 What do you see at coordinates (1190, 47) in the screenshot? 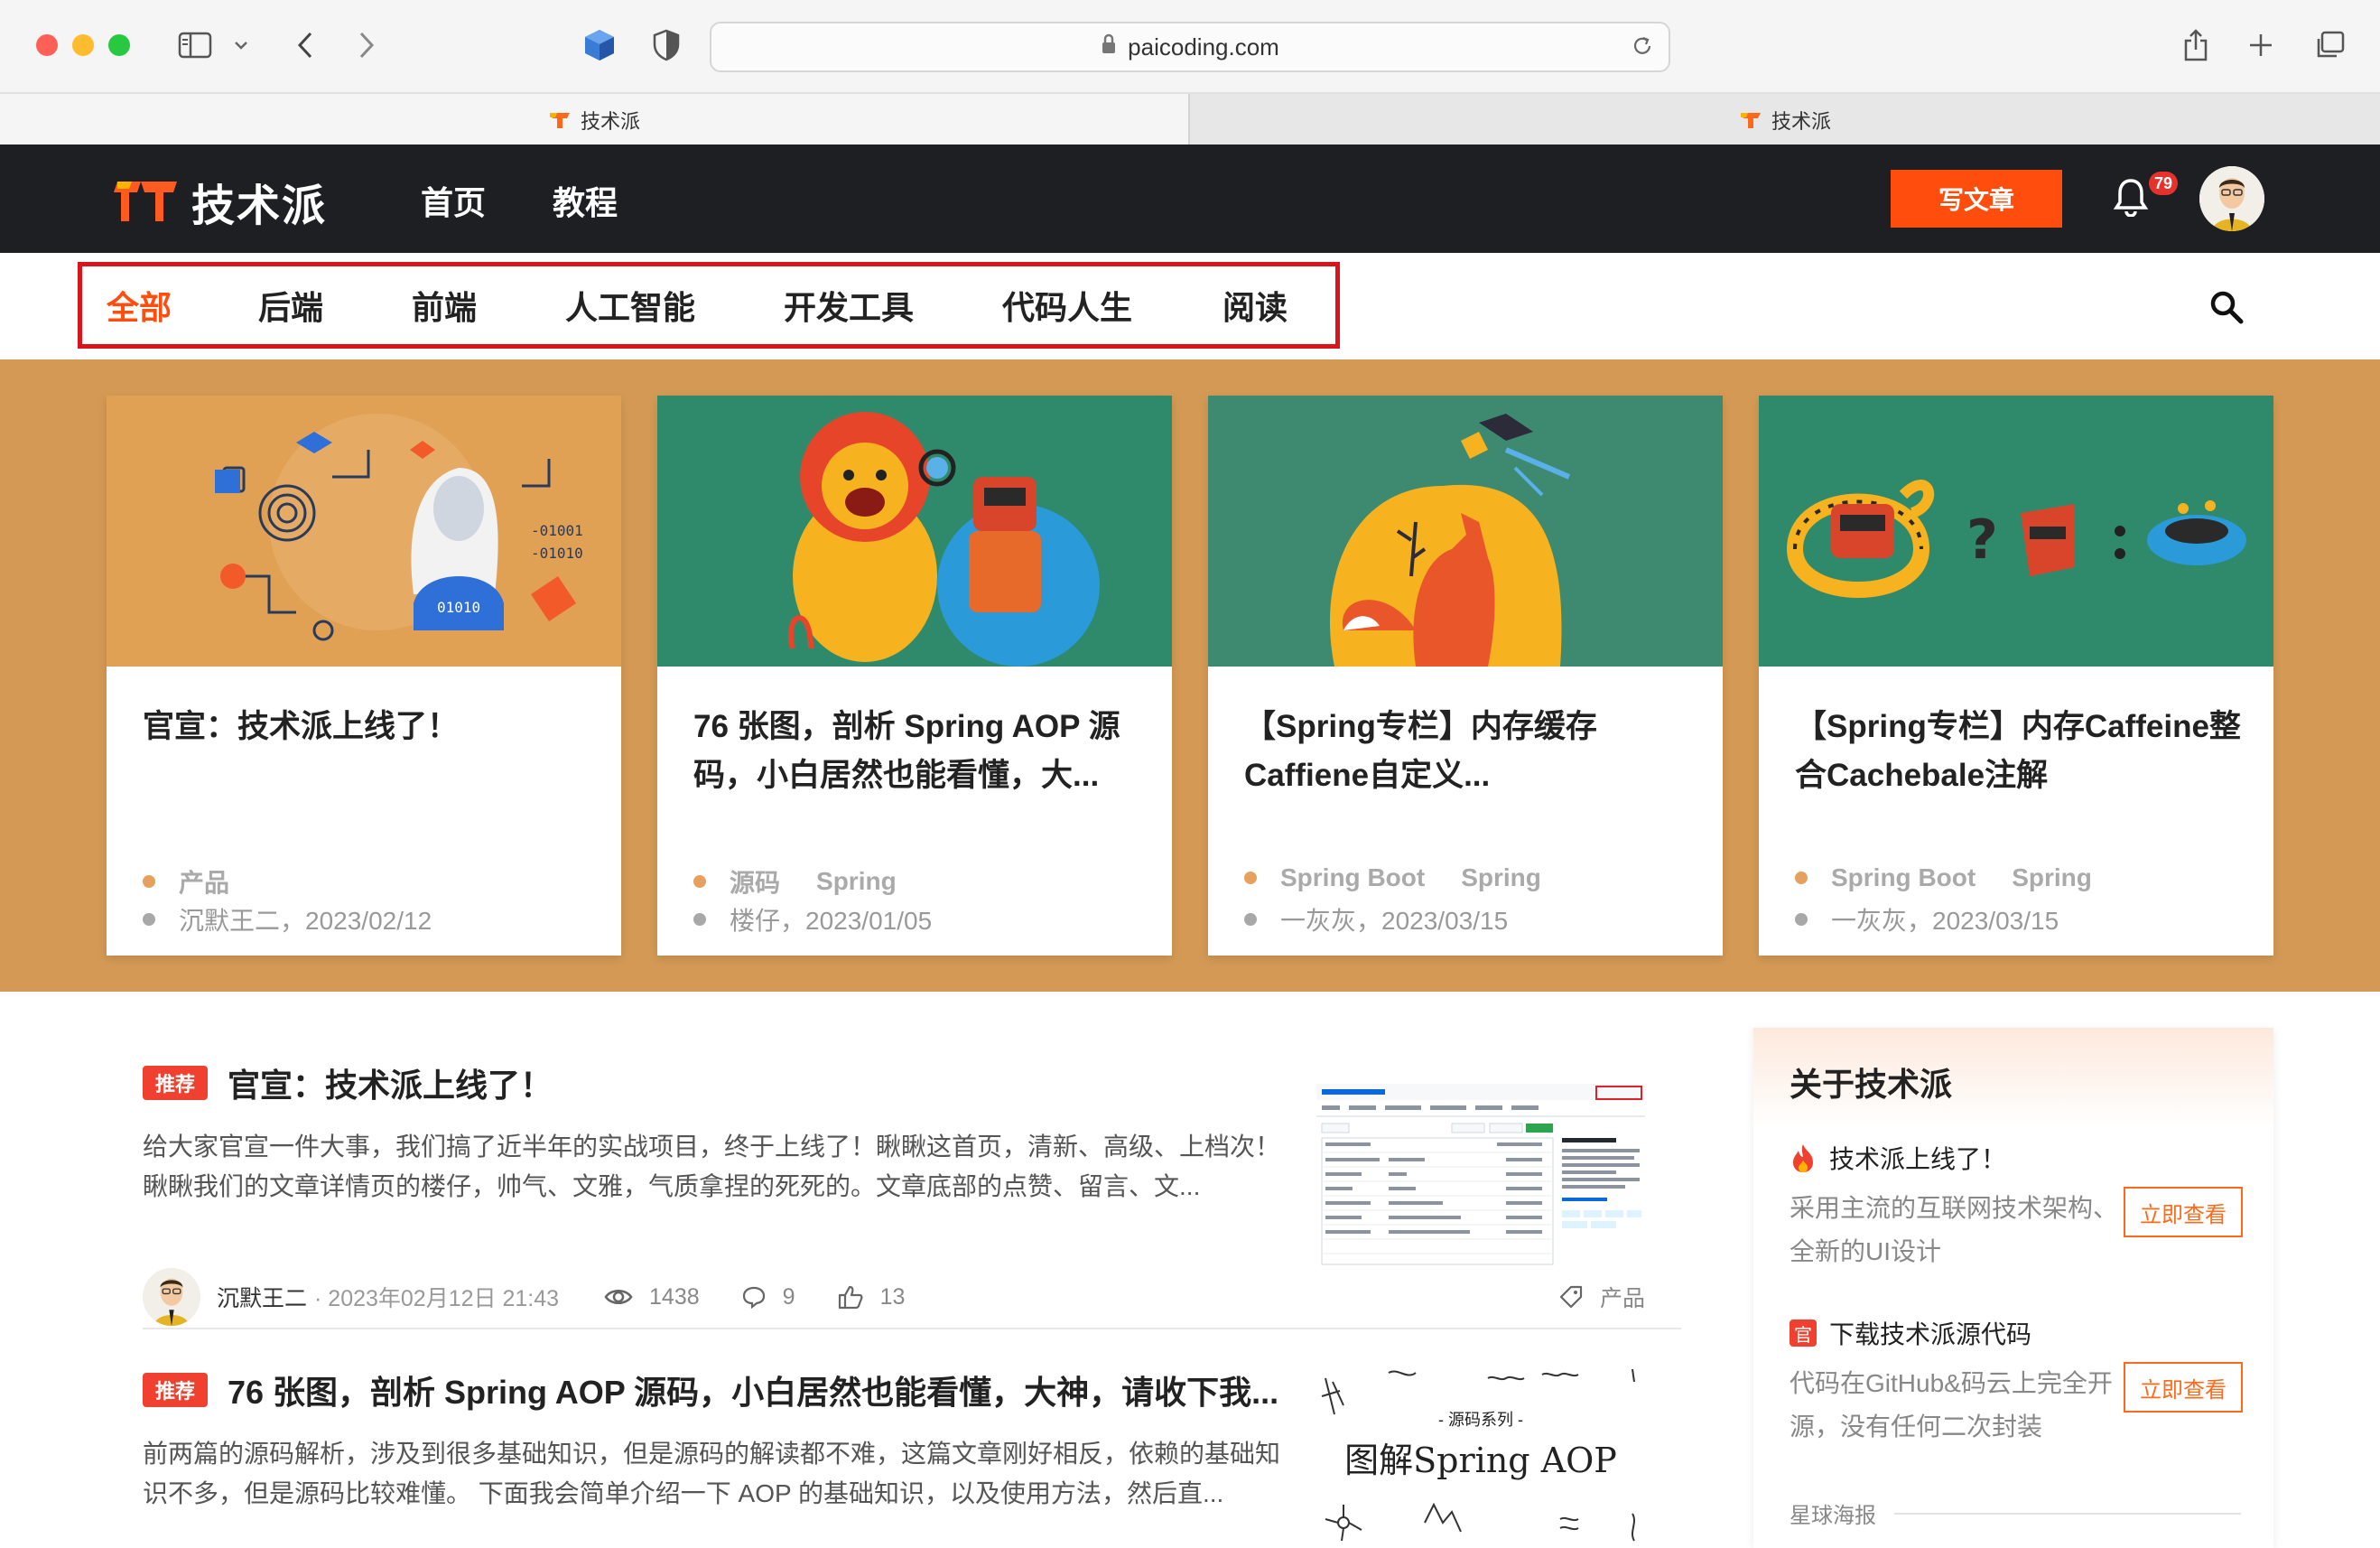
I see `address-bar: paicoding.com` at bounding box center [1190, 47].